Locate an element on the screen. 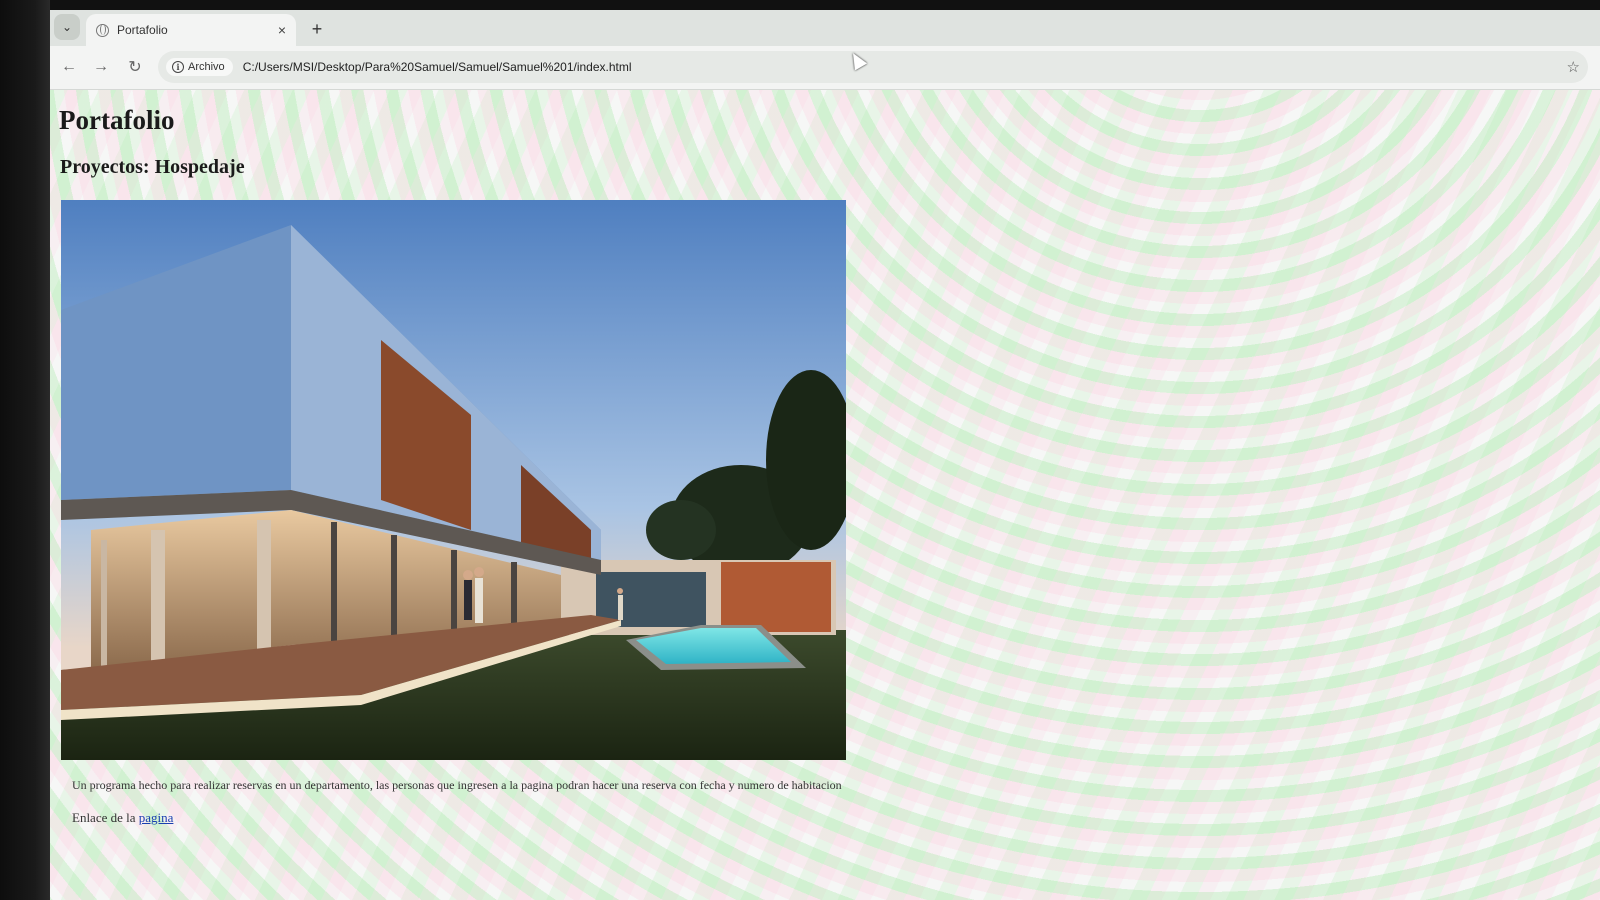 Image resolution: width=1600 pixels, height=900 pixels. tab-title: Portafolio is located at coordinates (142, 30).